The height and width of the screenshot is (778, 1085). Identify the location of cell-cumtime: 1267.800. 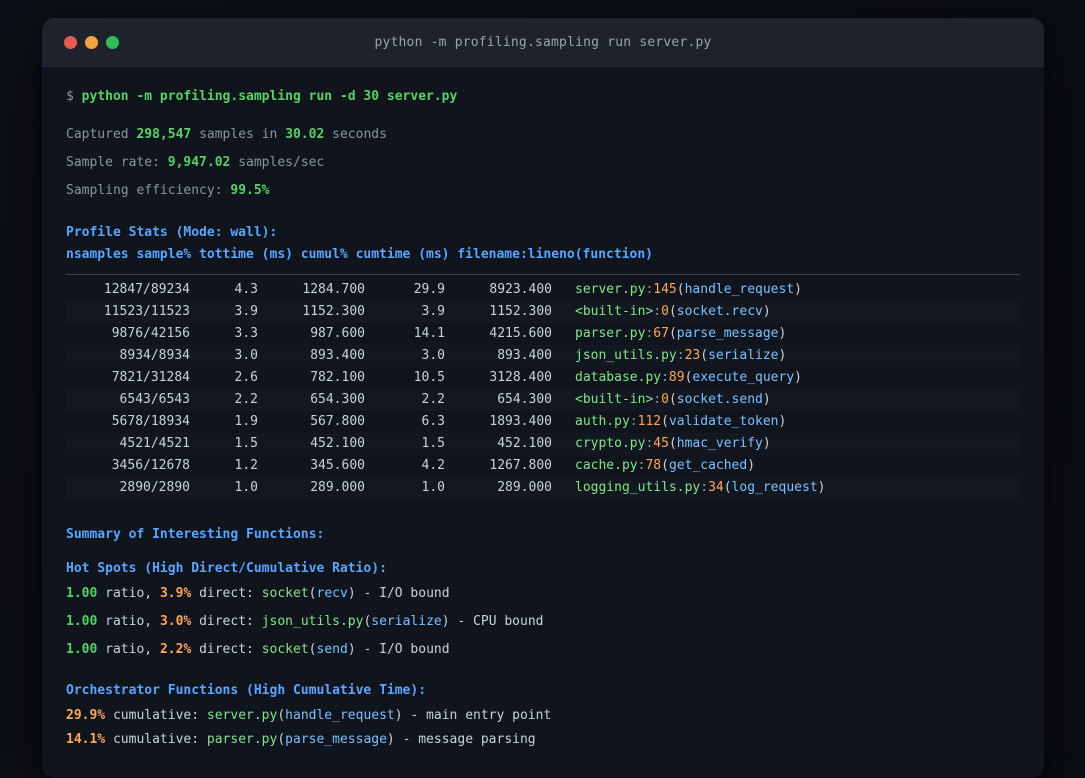
(520, 465).